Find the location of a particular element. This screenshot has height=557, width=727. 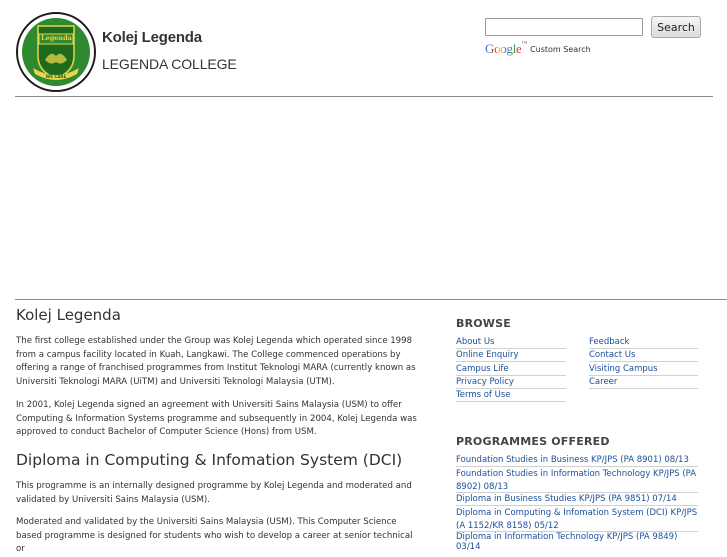

google-logo-text: Google is located at coordinates (503, 48).